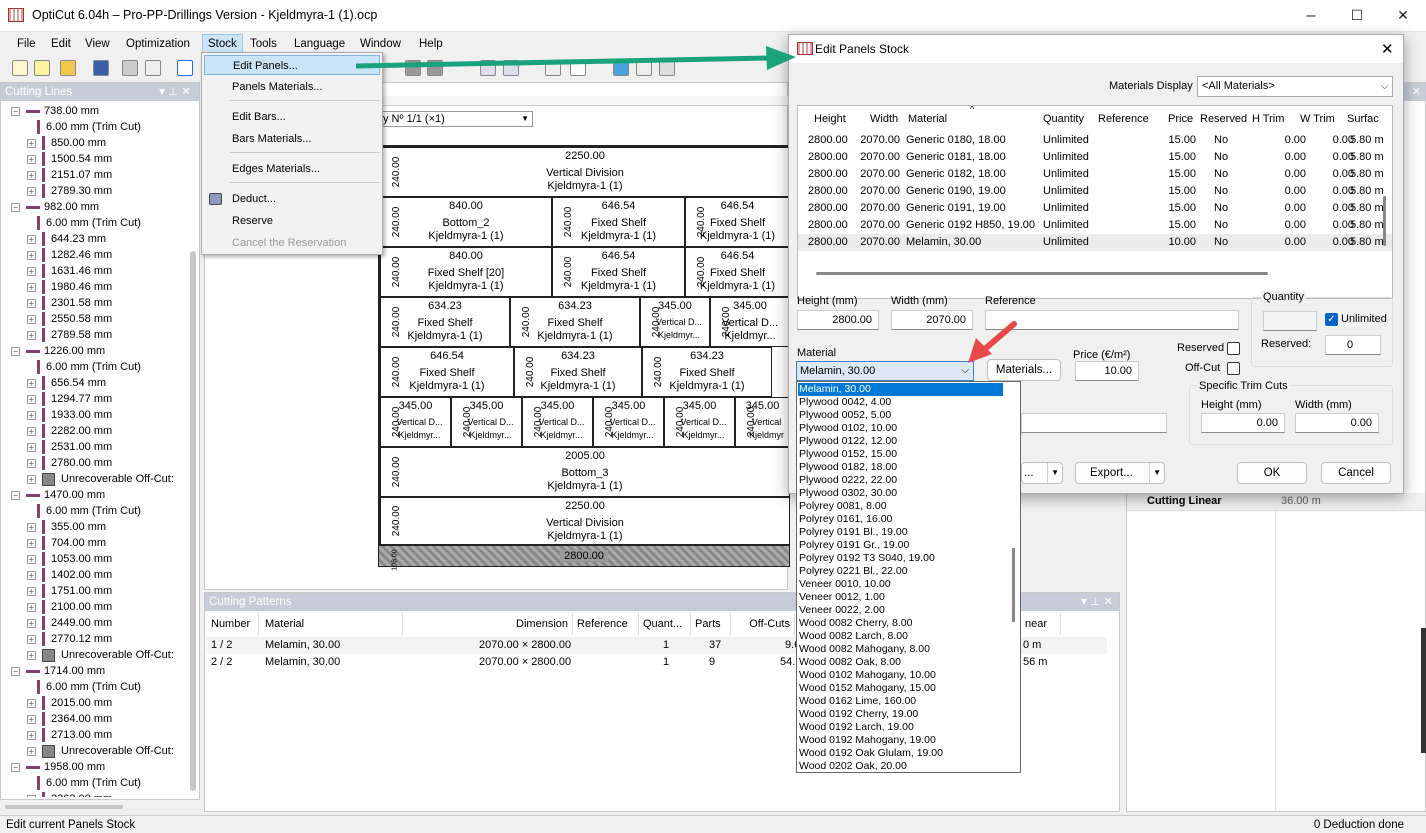 This screenshot has height=833, width=1426. Describe the element at coordinates (900, 597) in the screenshot. I see `material-option: Veneer 0012, 1.00` at that location.